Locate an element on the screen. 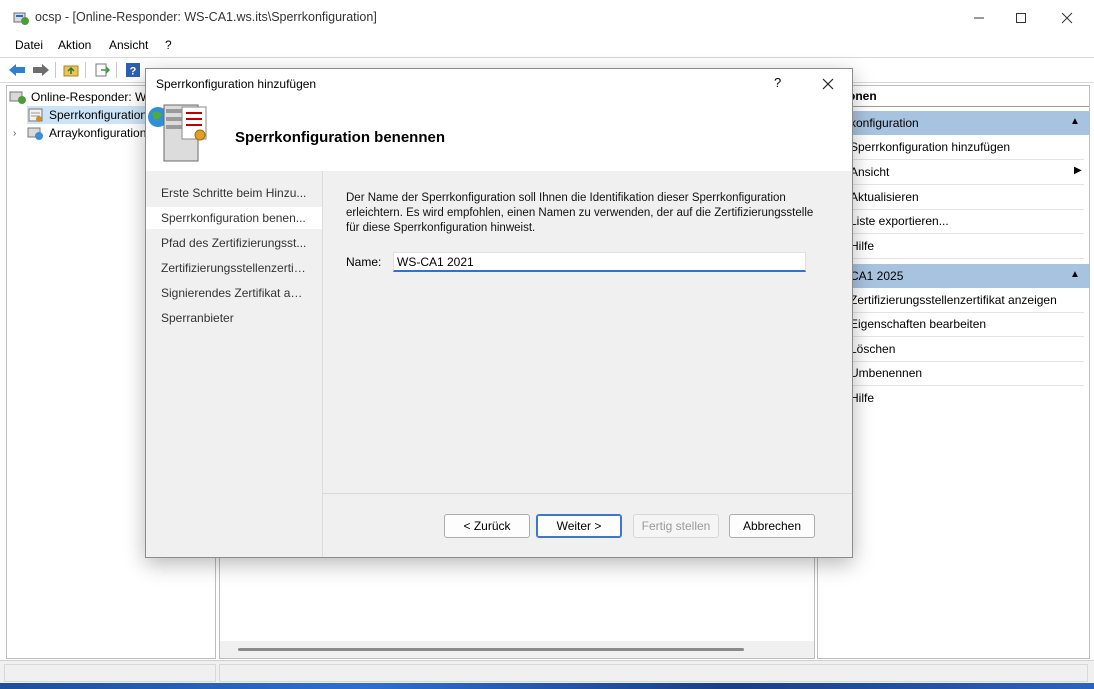 Image resolution: width=1094 pixels, height=689 pixels. array-config-icon is located at coordinates (35, 133).